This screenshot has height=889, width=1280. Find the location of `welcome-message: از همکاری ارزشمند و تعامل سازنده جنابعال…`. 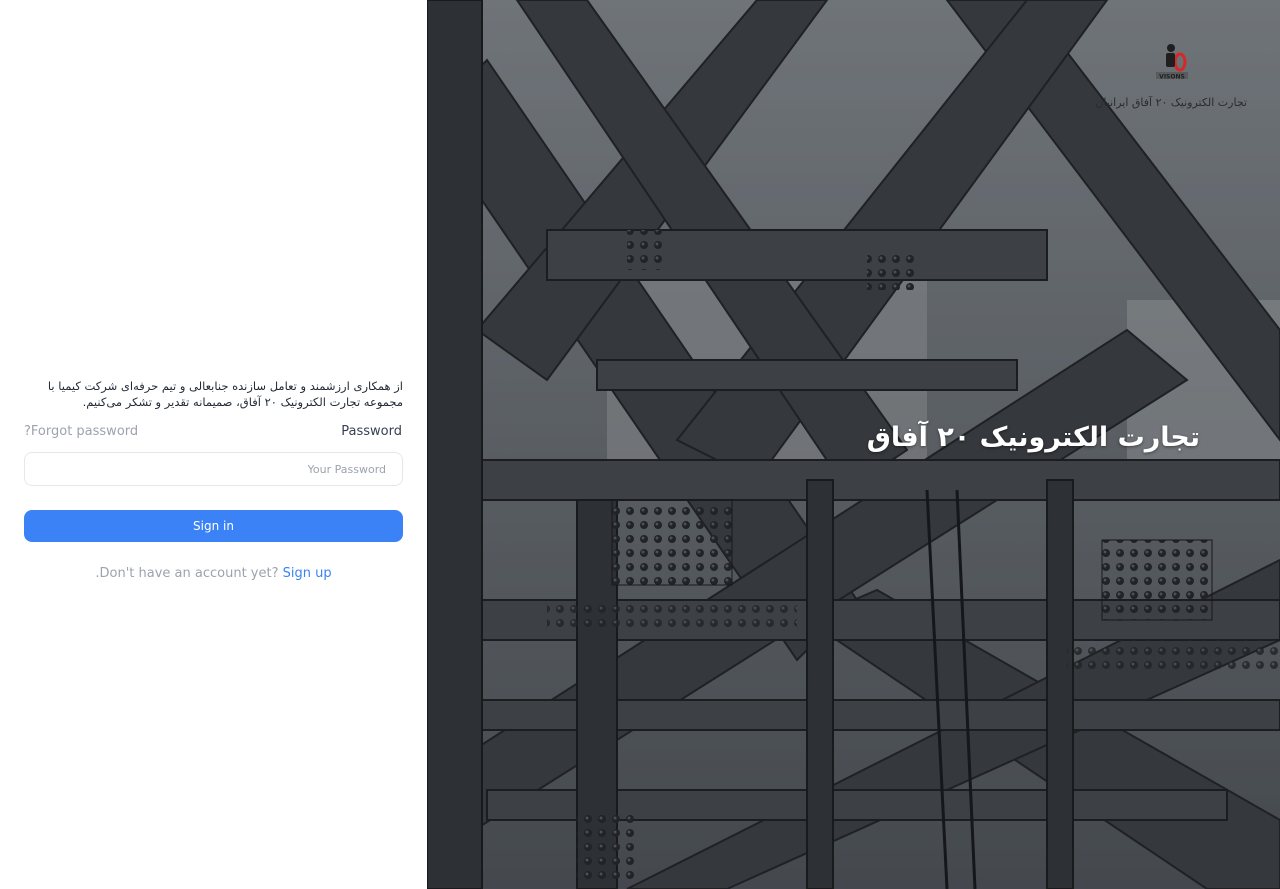

welcome-message: از همکاری ارزشمند و تعامل سازنده جنابعال… is located at coordinates (225, 393).